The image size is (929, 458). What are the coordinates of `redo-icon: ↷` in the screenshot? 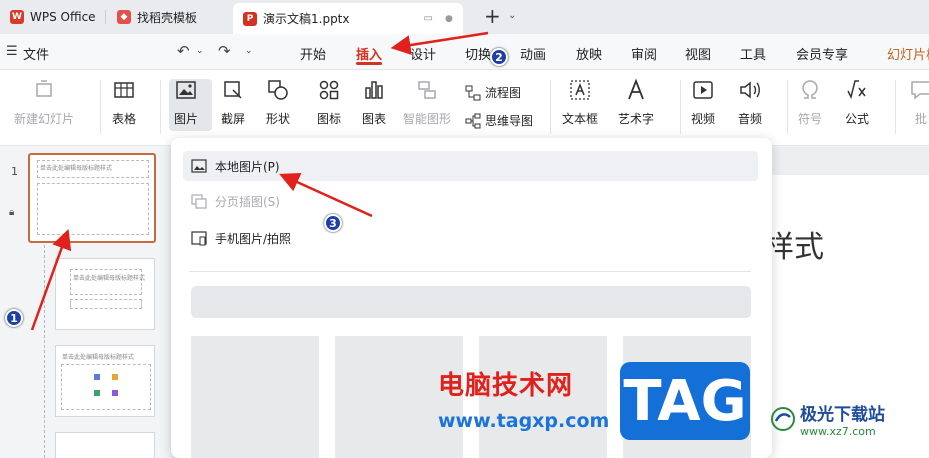 It's located at (224, 51).